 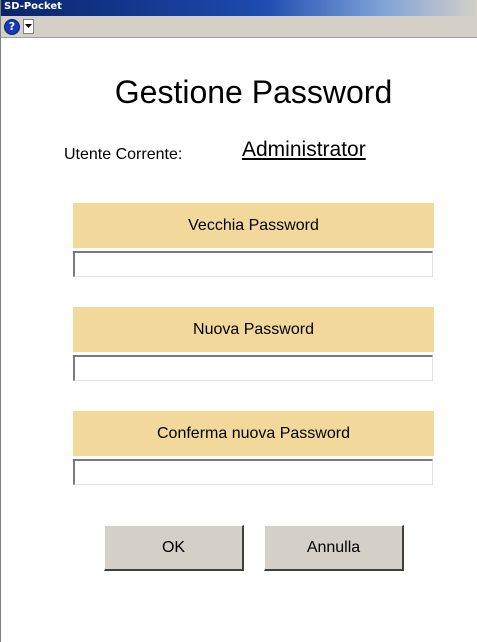 What do you see at coordinates (253, 433) in the screenshot?
I see `confirm-password-label: Conferma nuova Password` at bounding box center [253, 433].